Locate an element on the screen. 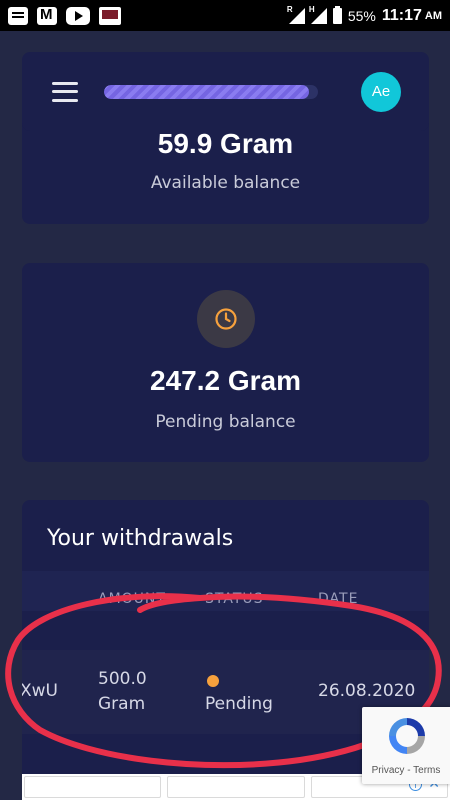 The image size is (450, 800). signal-r-icon: R is located at coordinates (296, 14).